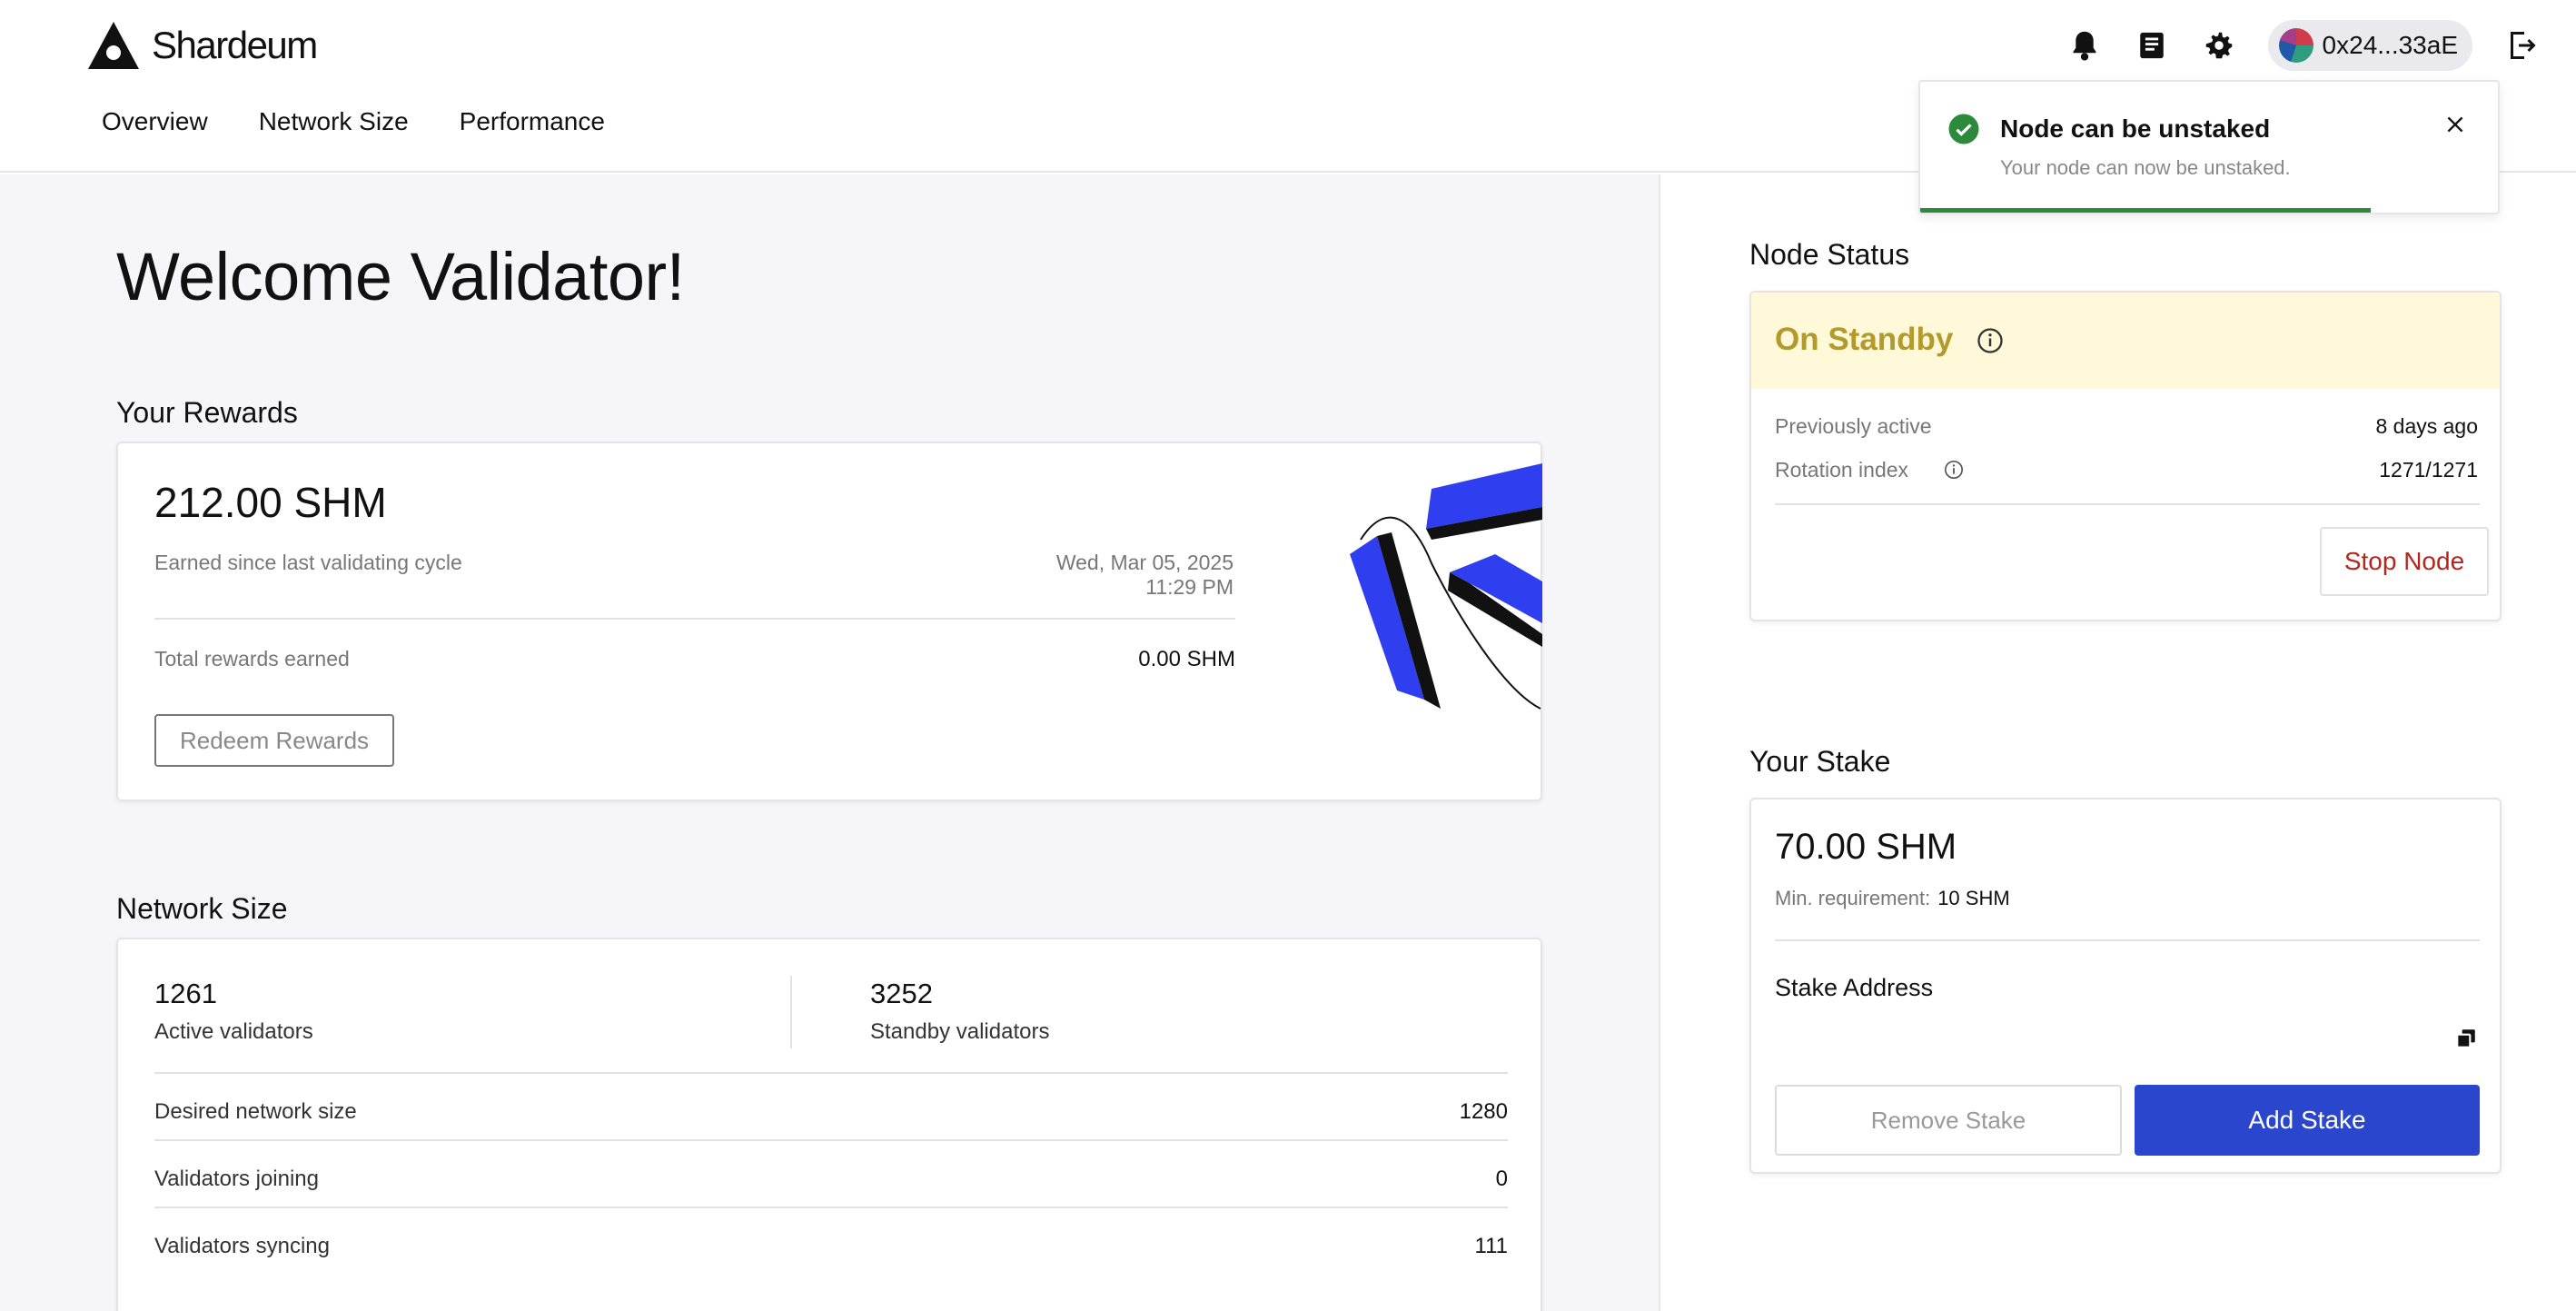  Describe the element at coordinates (2152, 45) in the screenshot. I see `book-icon` at that location.